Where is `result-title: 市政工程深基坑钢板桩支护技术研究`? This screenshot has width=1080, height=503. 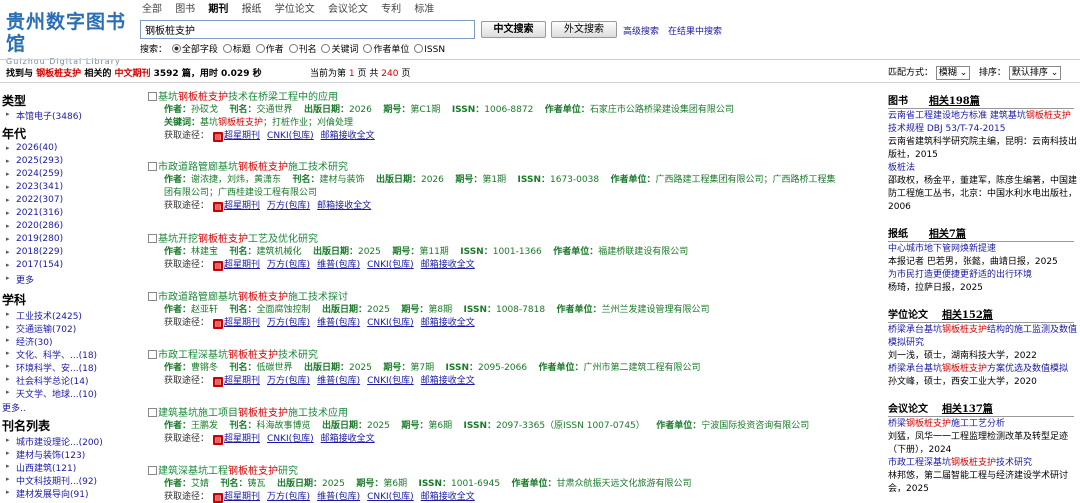 result-title: 市政工程深基坑钢板桩支护技术研究 is located at coordinates (233, 353).